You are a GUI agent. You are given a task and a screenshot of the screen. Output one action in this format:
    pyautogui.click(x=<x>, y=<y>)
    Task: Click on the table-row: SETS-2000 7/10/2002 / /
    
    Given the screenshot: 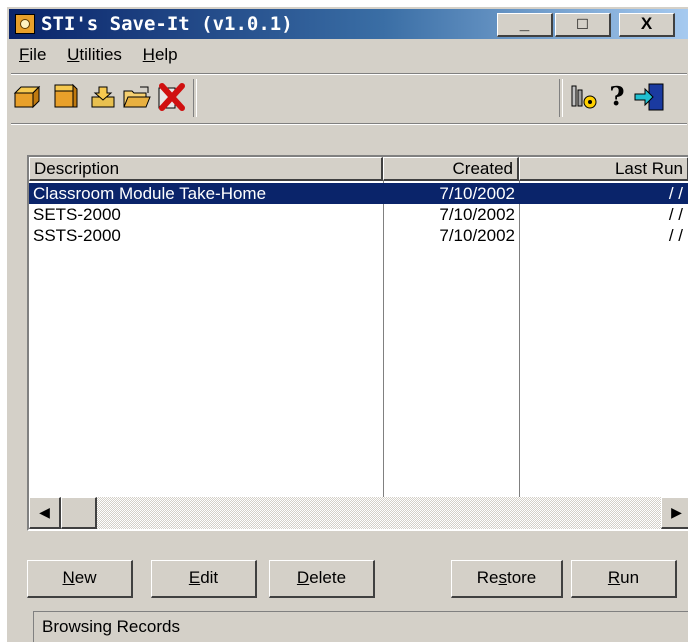 What is the action you would take?
    pyautogui.click(x=358, y=214)
    